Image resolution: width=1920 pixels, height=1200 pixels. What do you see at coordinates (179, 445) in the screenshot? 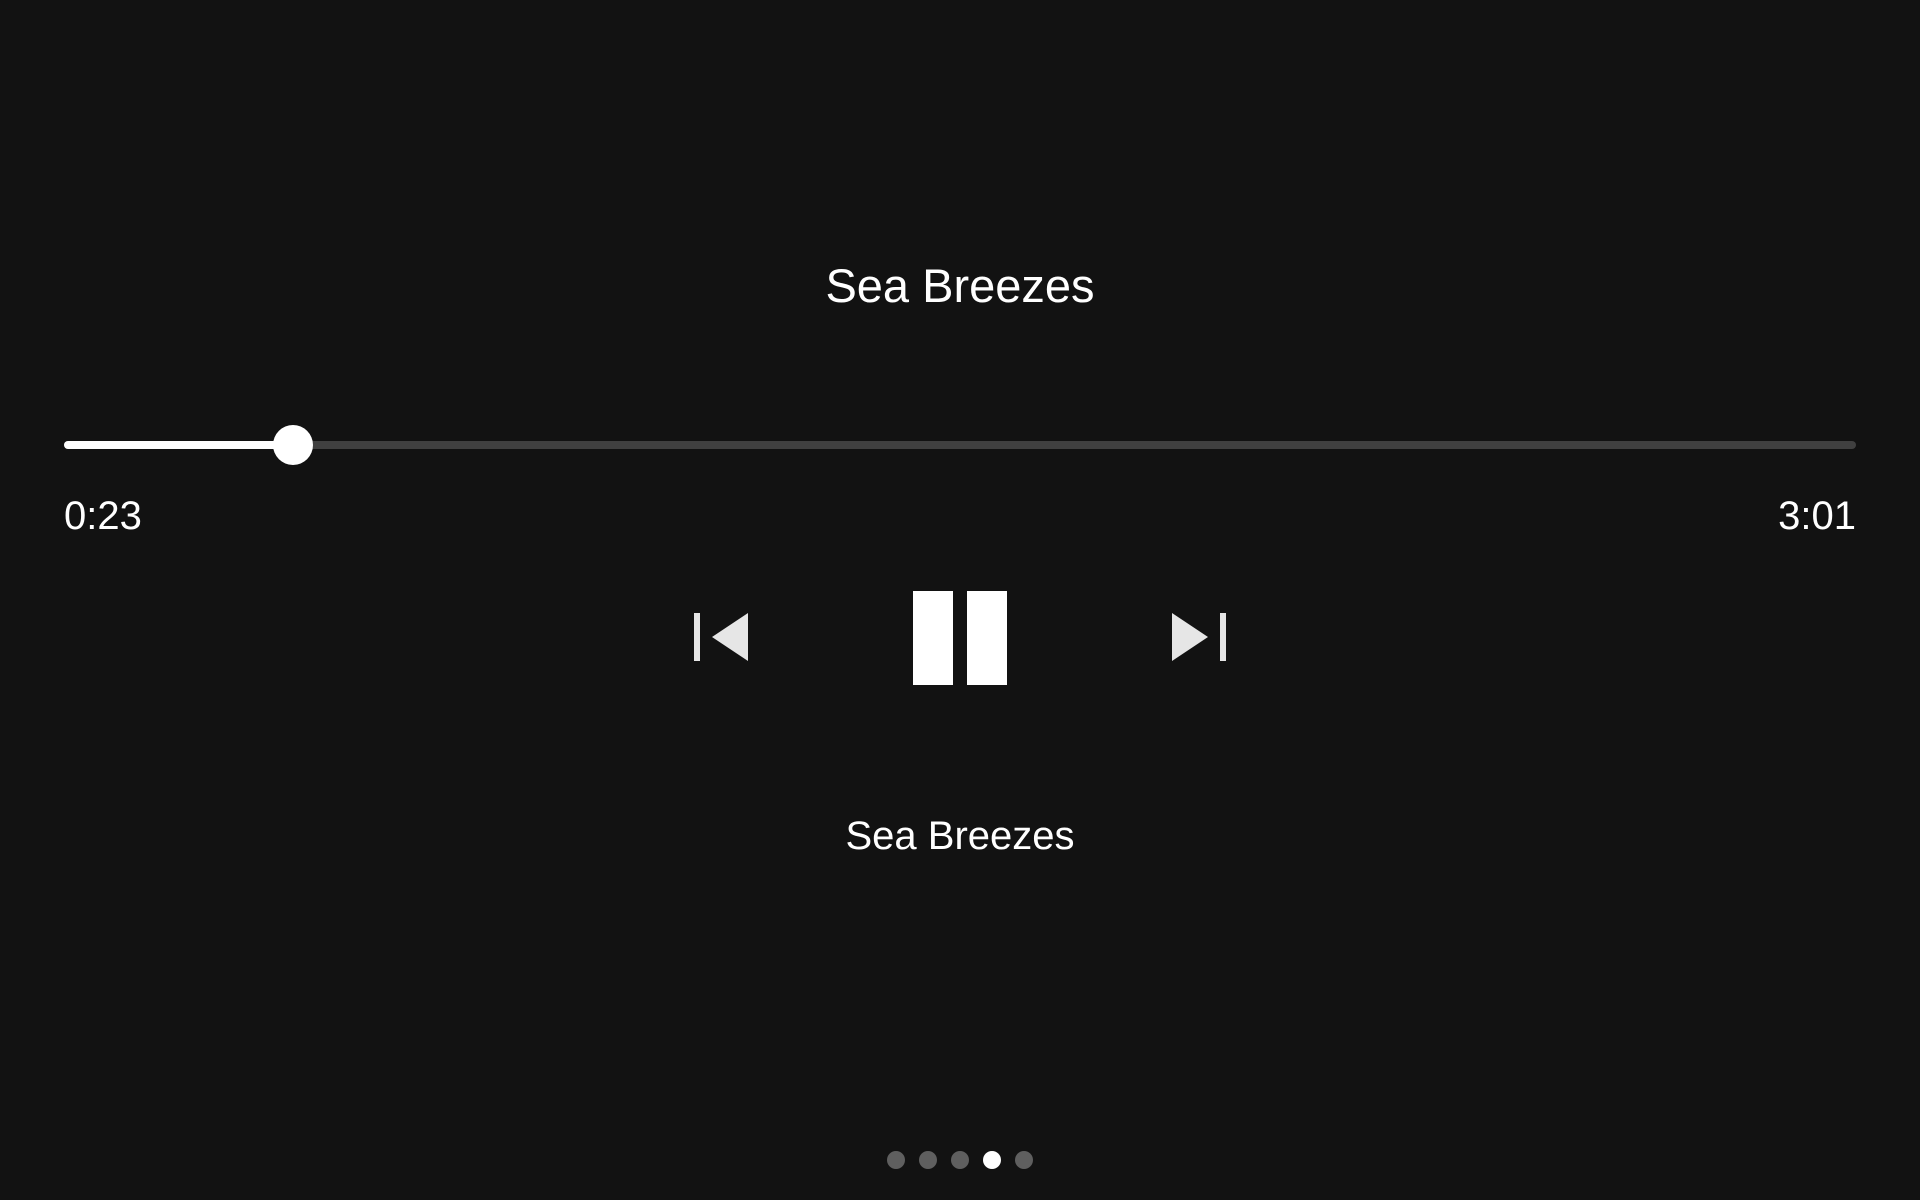
I see `seek-progress-fill` at bounding box center [179, 445].